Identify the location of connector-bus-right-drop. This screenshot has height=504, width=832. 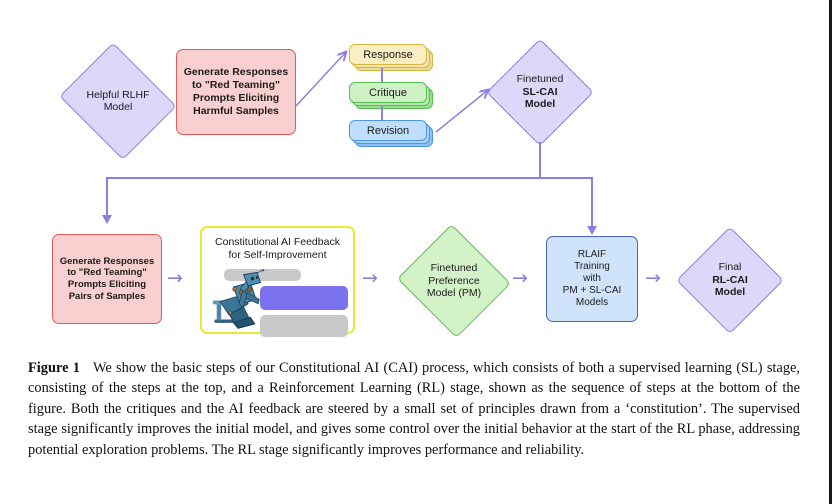
(592, 202).